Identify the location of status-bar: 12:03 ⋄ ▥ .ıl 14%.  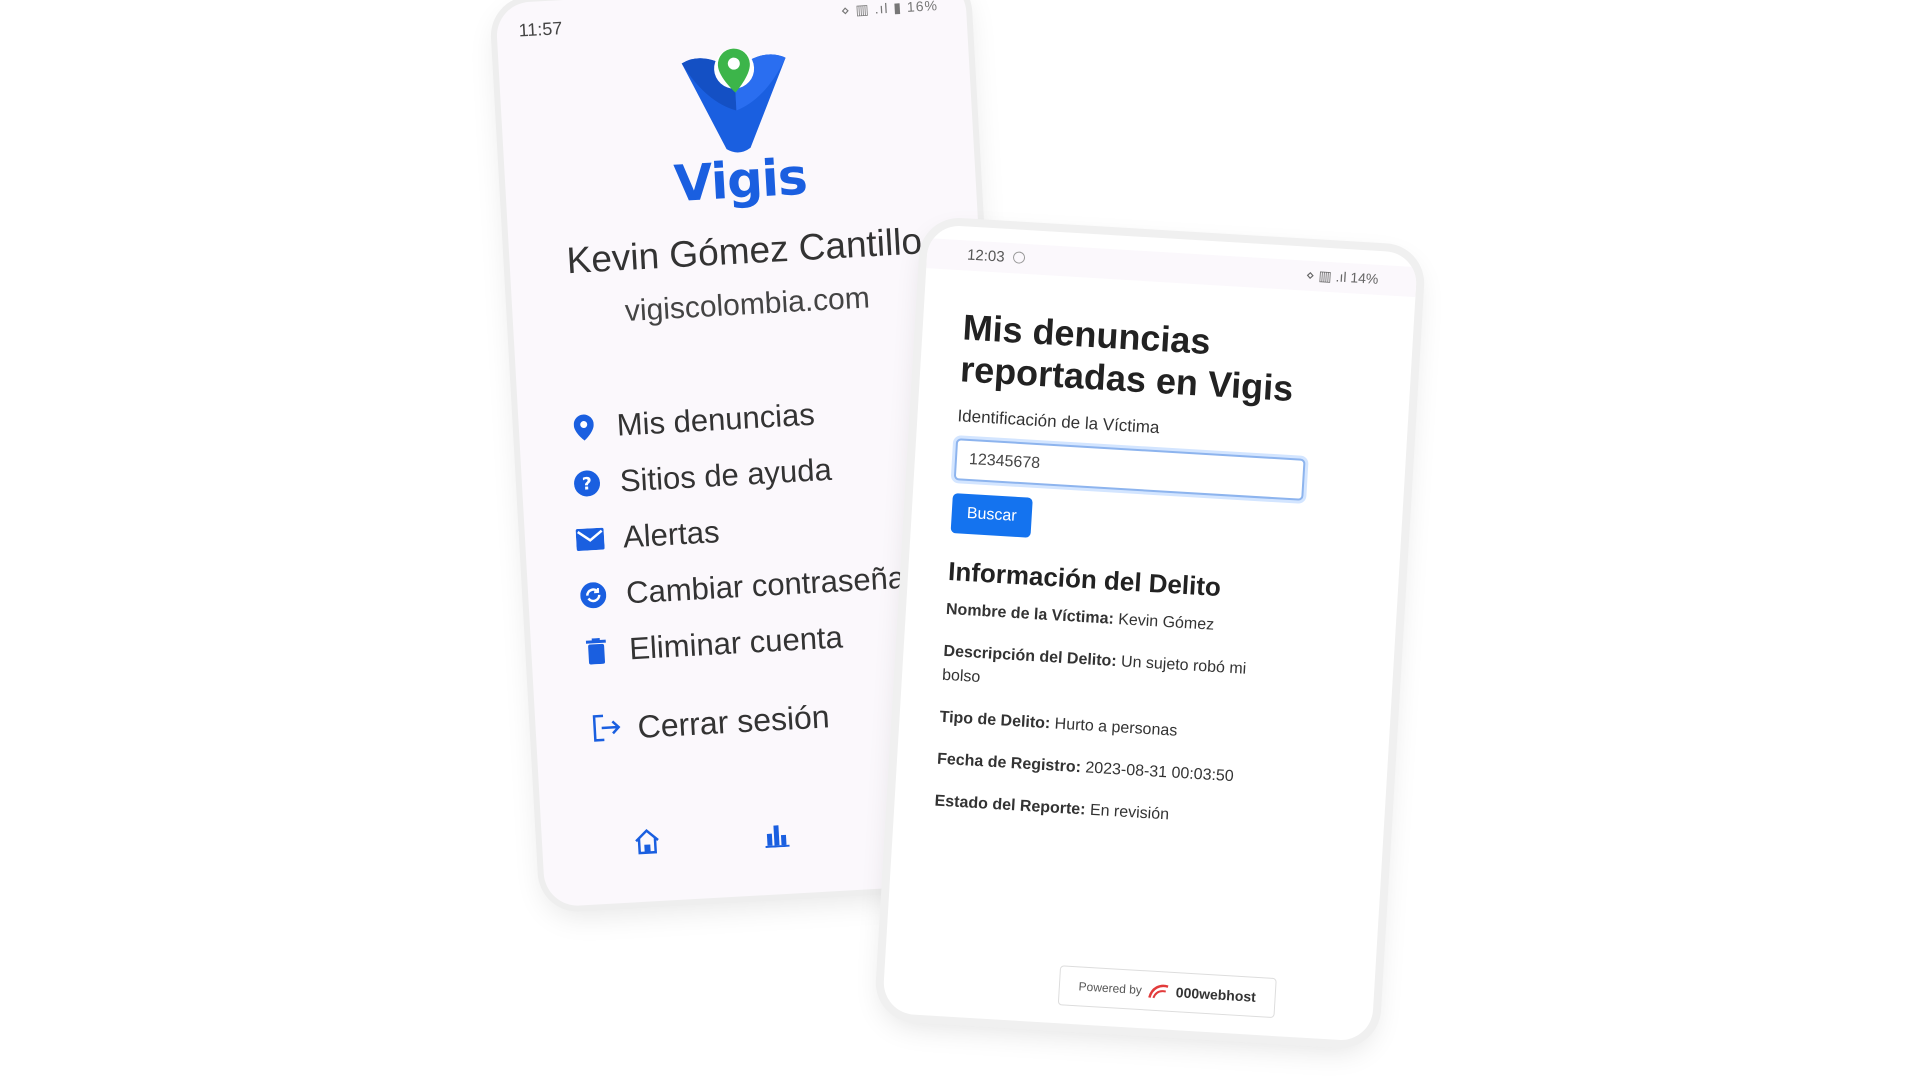
(1172, 268).